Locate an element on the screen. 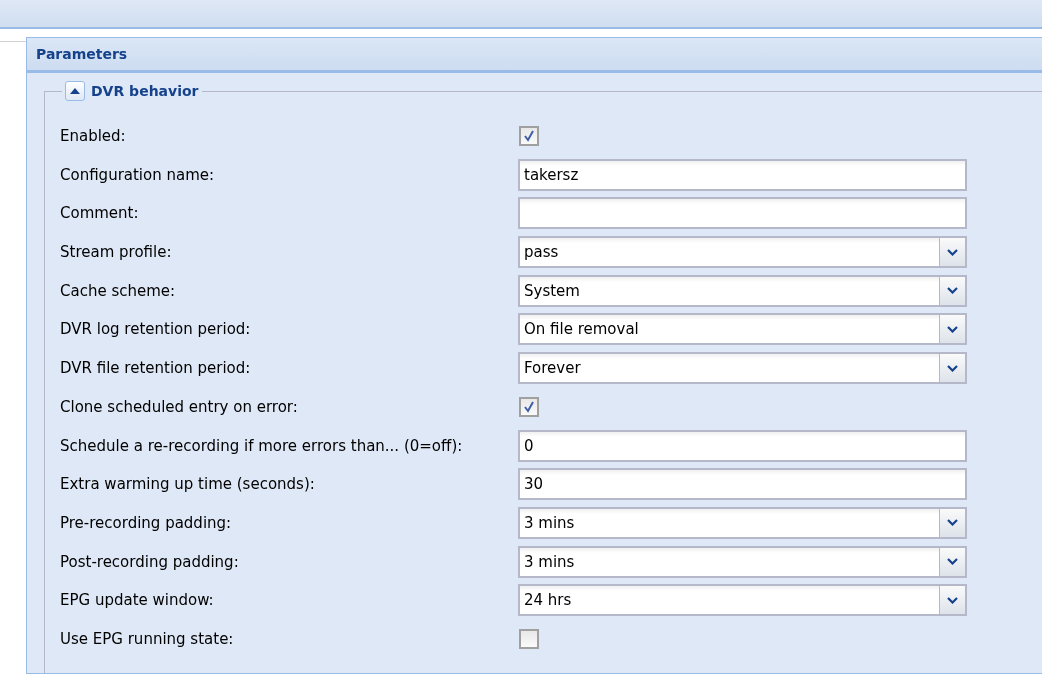 This screenshot has width=1042, height=674. text-field: 30 is located at coordinates (742, 484).